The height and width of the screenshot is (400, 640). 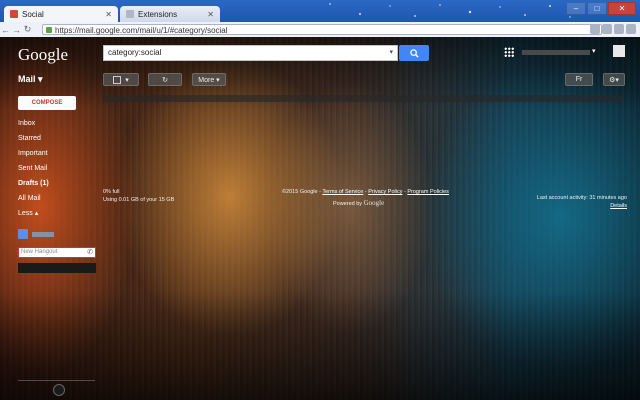 I want to click on forward-icon: →, so click(x=16, y=30).